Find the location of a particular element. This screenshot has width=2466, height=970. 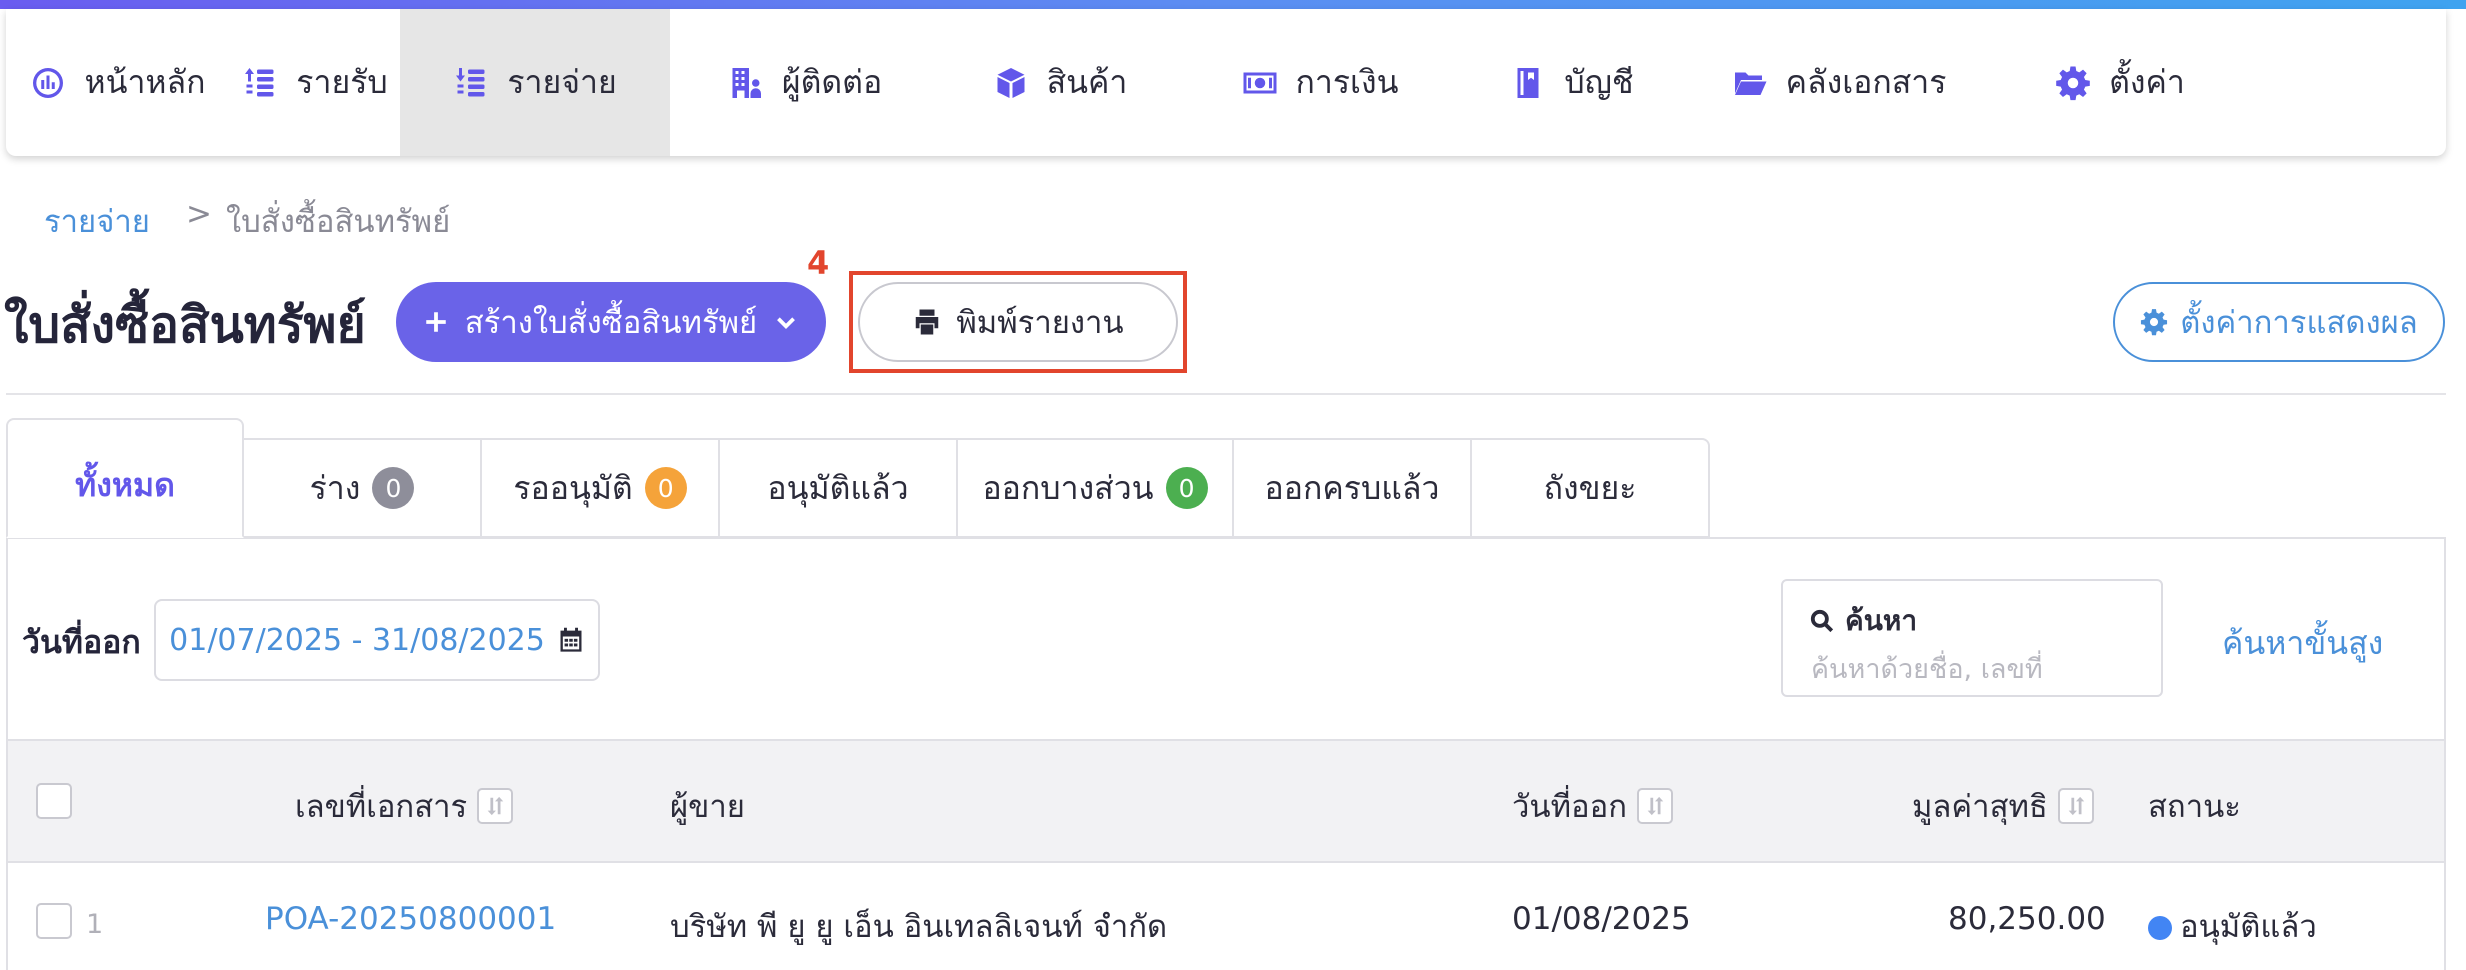

select-all-checkbox is located at coordinates (54, 801).